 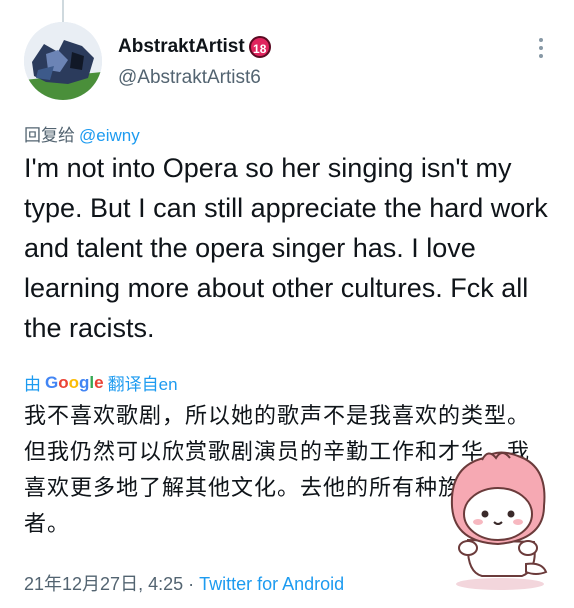 I want to click on thread-connector-line, so click(x=63, y=11).